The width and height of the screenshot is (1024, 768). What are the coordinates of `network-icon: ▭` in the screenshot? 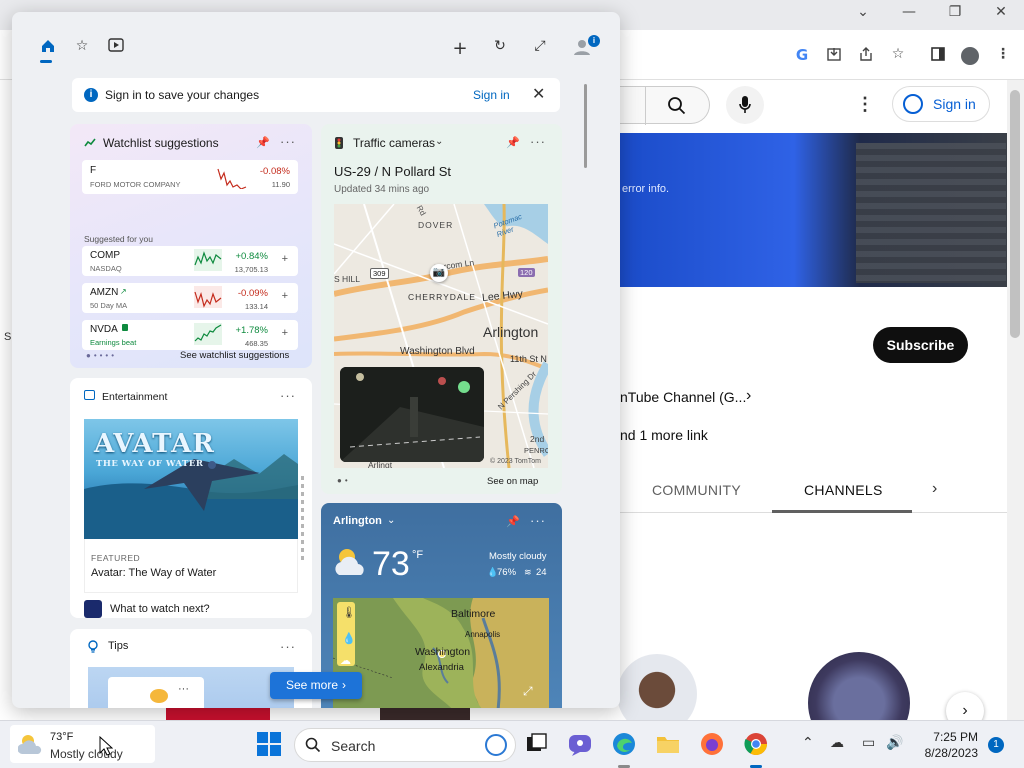 It's located at (868, 743).